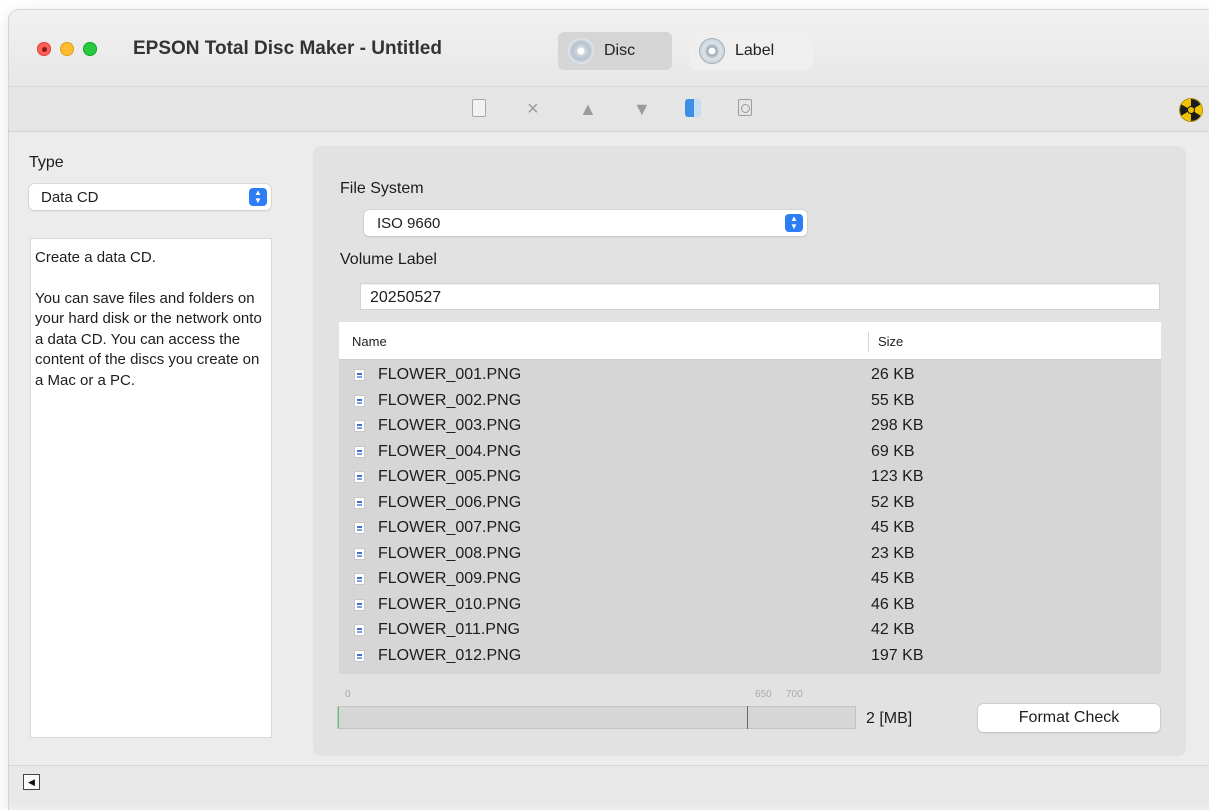  What do you see at coordinates (44, 49) in the screenshot?
I see `close-window-button` at bounding box center [44, 49].